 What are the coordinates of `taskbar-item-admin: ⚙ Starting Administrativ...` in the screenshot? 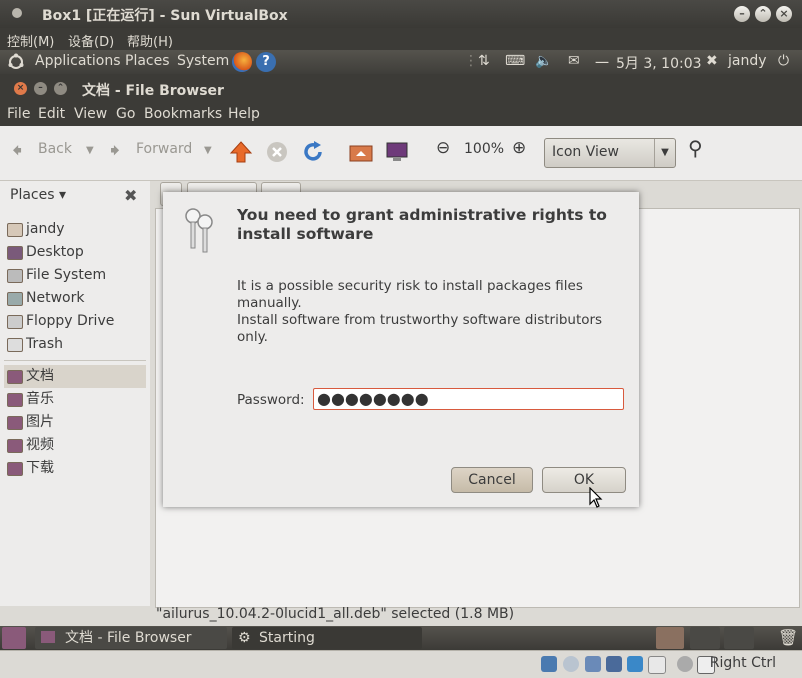 It's located at (327, 647).